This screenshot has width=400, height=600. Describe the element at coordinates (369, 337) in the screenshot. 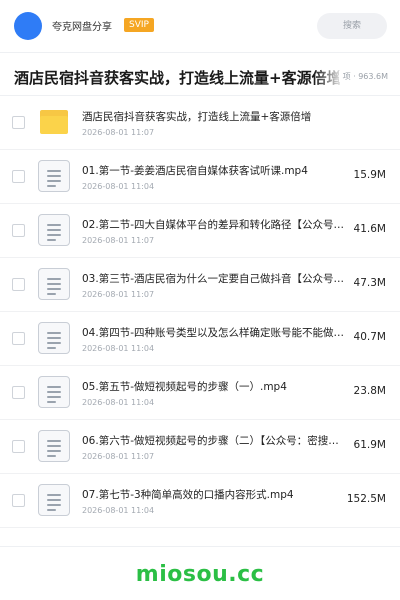

I see `file-size: 40.7M` at that location.